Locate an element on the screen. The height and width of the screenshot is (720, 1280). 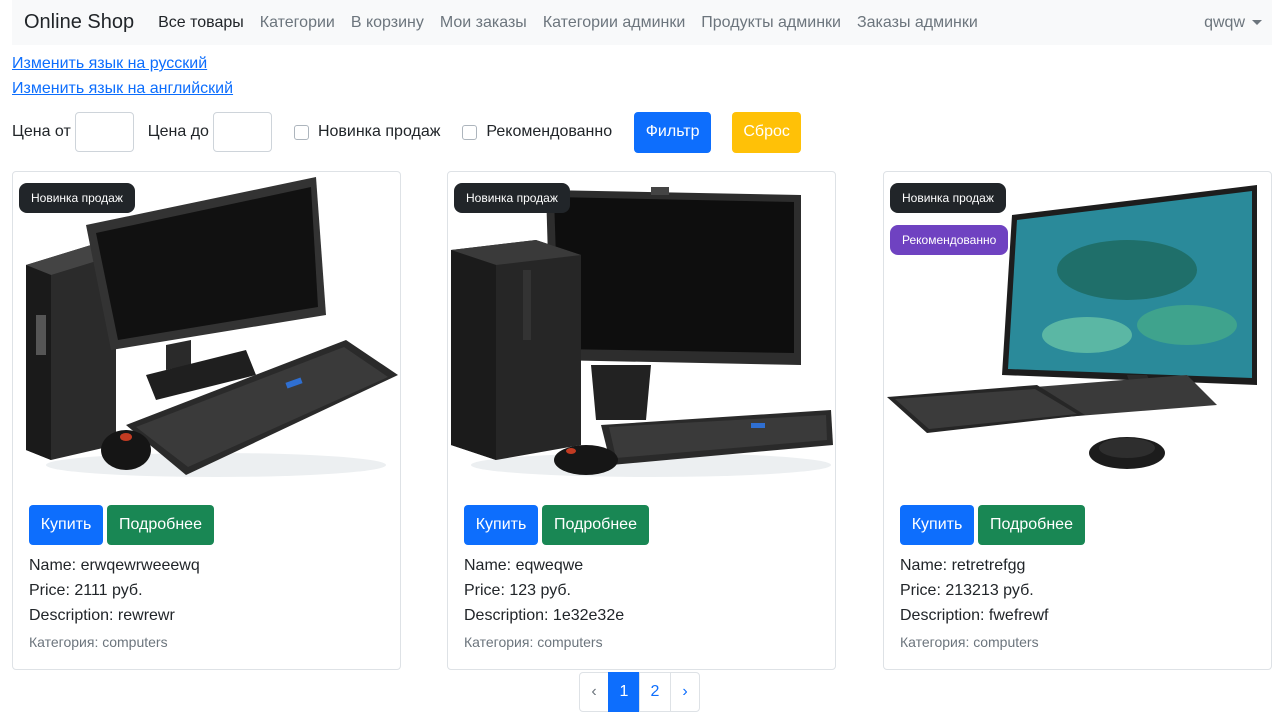
price-from-input is located at coordinates (104, 132).